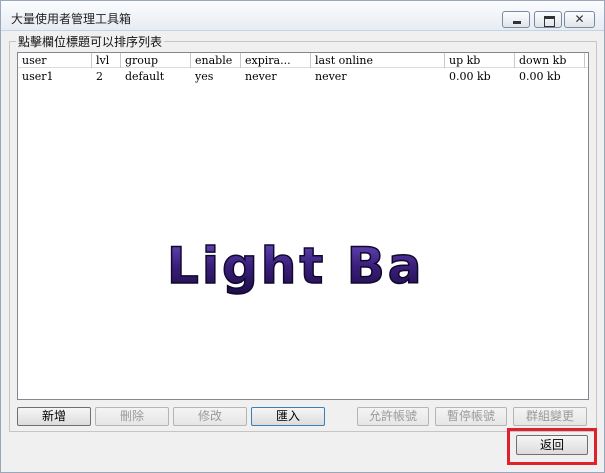  I want to click on edit-button: 修改, so click(210, 416).